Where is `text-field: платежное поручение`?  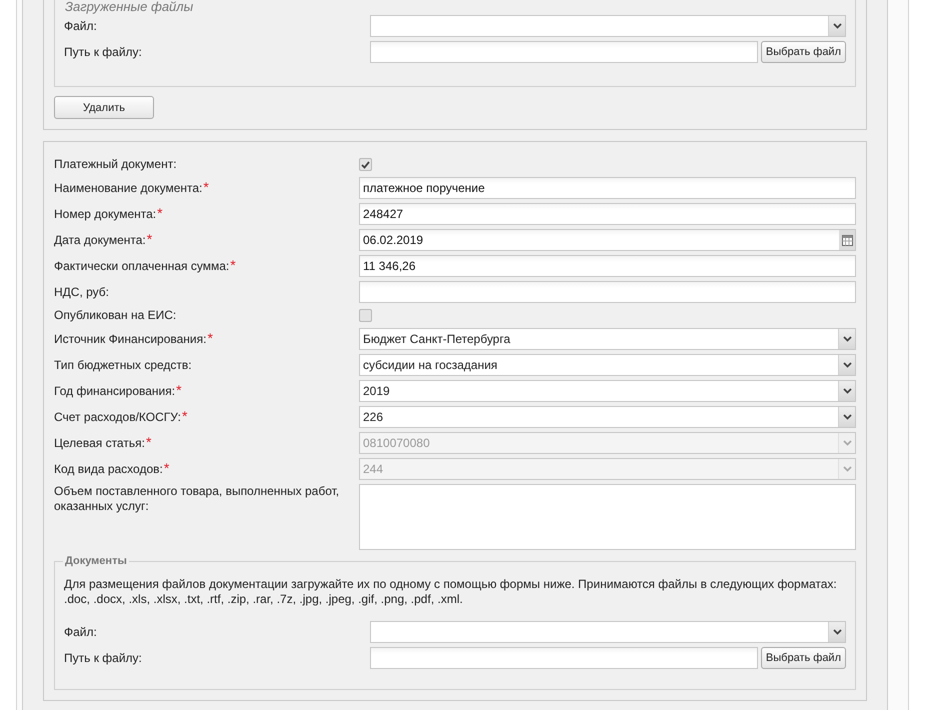
text-field: платежное поручение is located at coordinates (607, 188).